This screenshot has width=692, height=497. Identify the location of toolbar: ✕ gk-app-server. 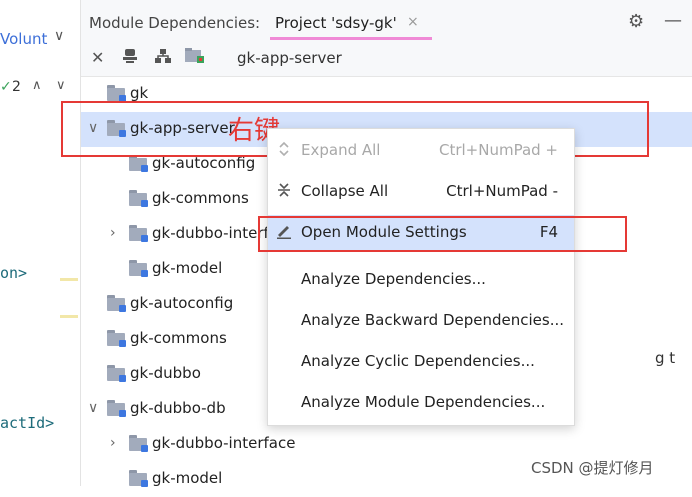
(386, 59).